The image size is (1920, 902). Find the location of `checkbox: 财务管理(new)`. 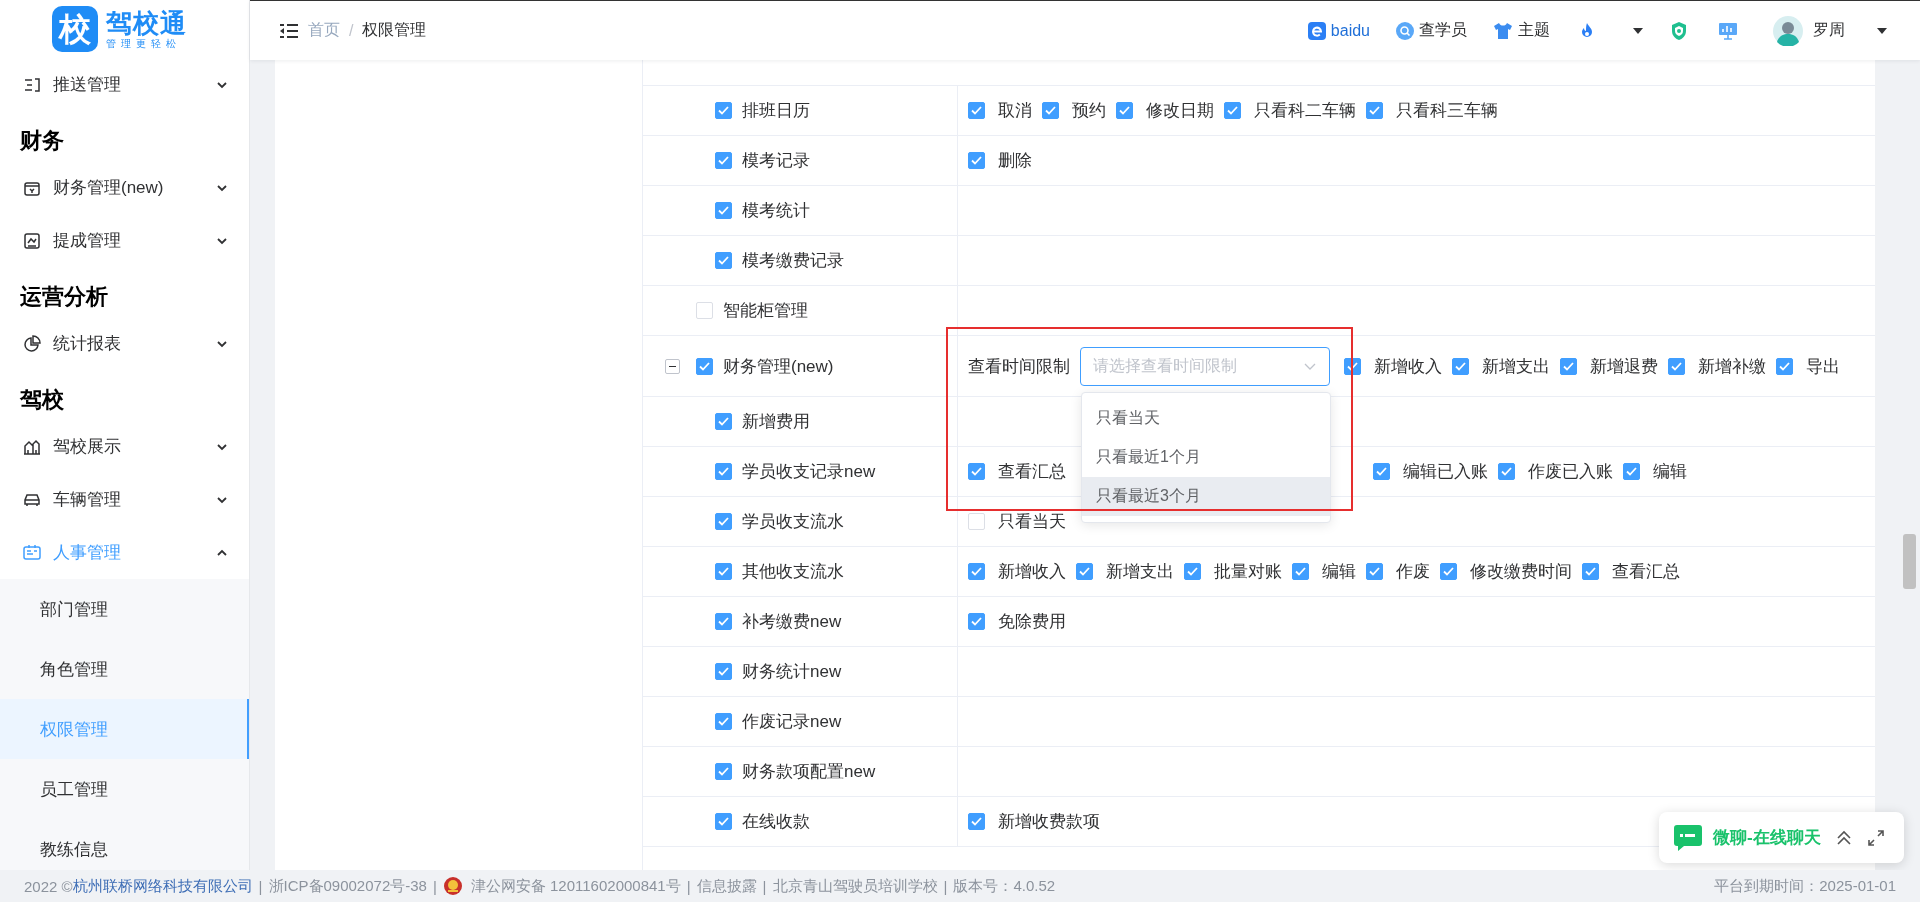

checkbox: 财务管理(new) is located at coordinates (765, 366).